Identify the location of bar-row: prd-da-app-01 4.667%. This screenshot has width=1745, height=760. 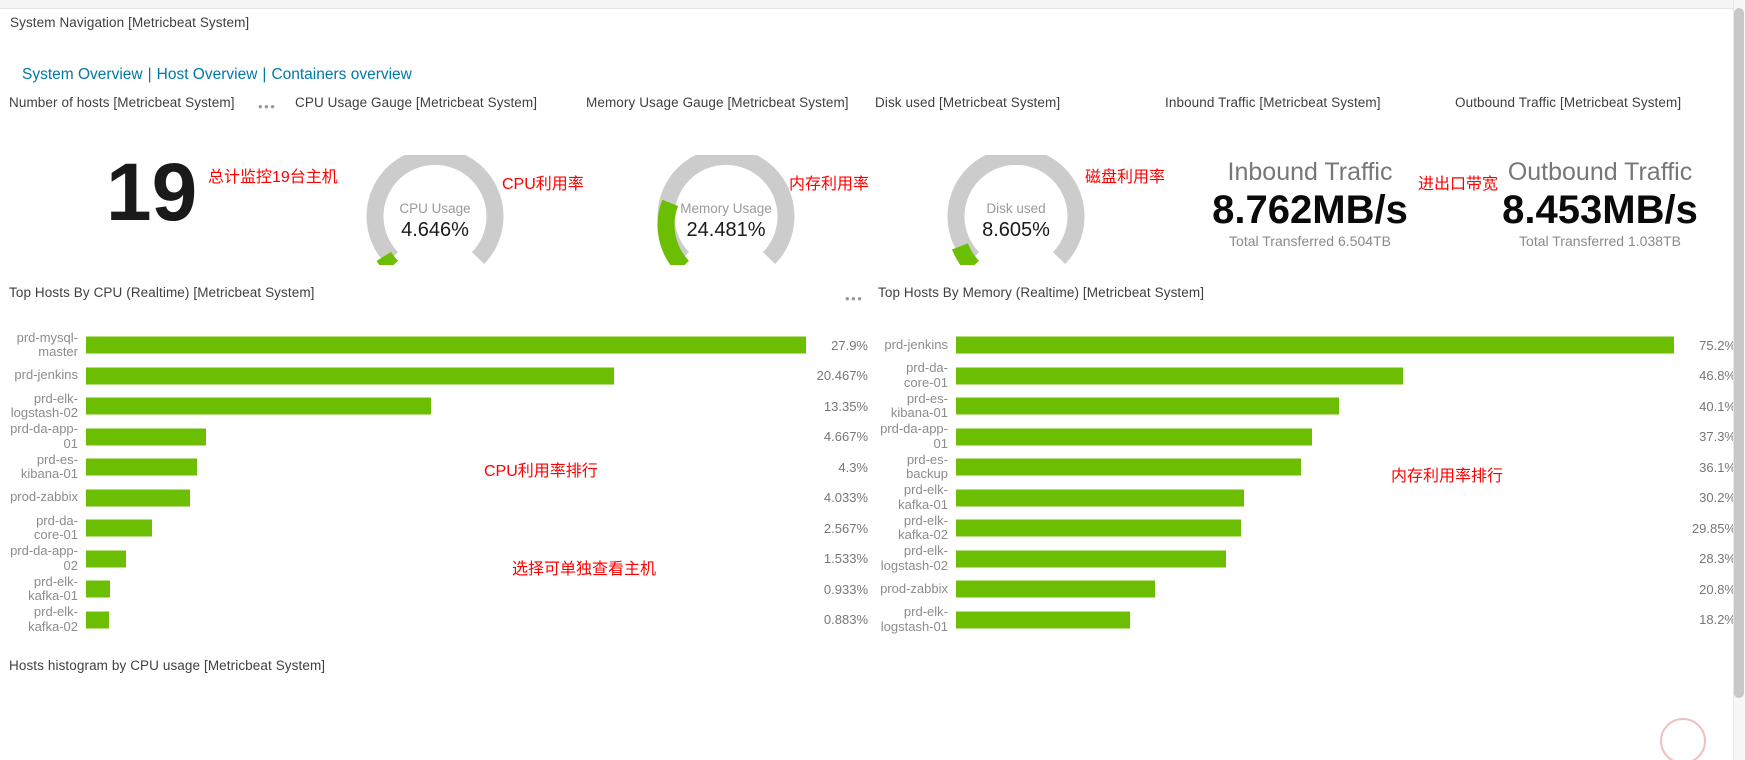
(438, 437).